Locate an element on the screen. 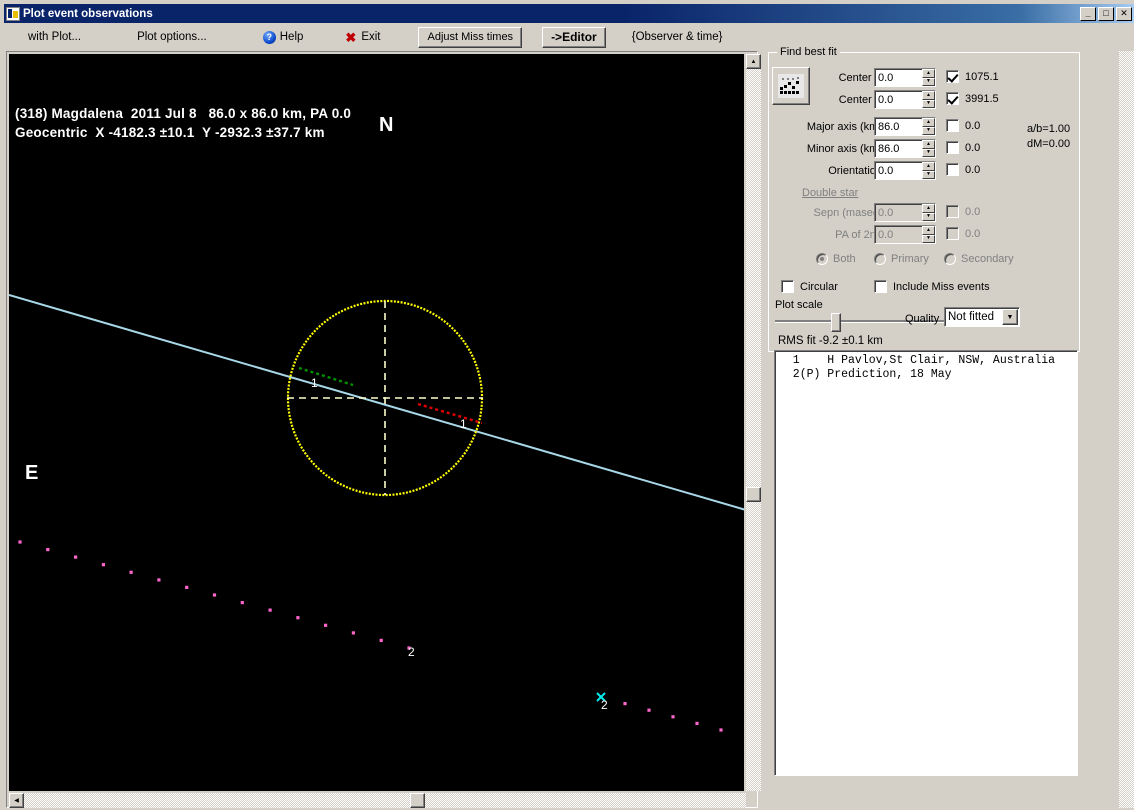 The width and height of the screenshot is (1134, 810). major-axis-checkbox is located at coordinates (952, 125).